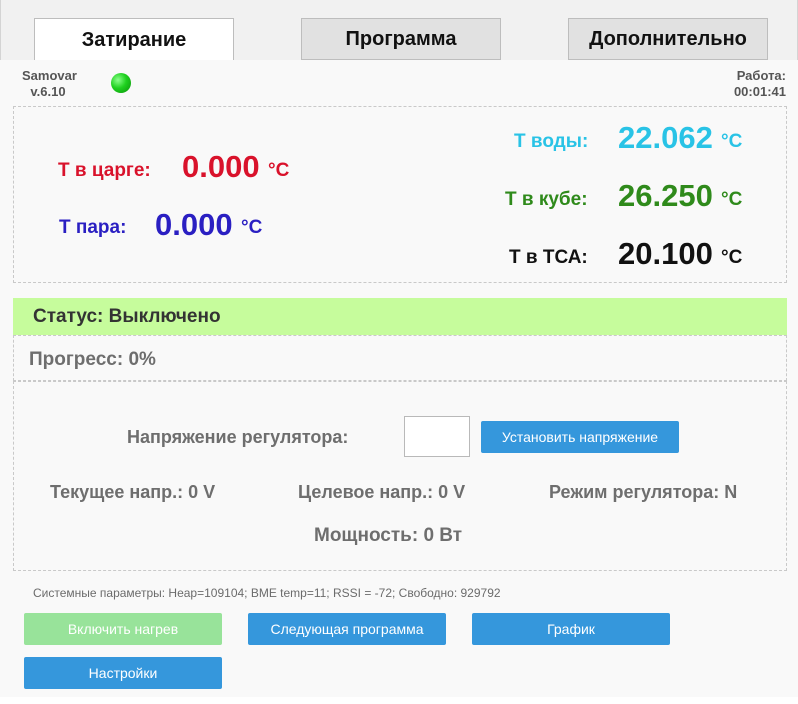 This screenshot has width=798, height=704. Describe the element at coordinates (104, 170) in the screenshot. I see `tsarga-temp-label: Т в царге:` at that location.